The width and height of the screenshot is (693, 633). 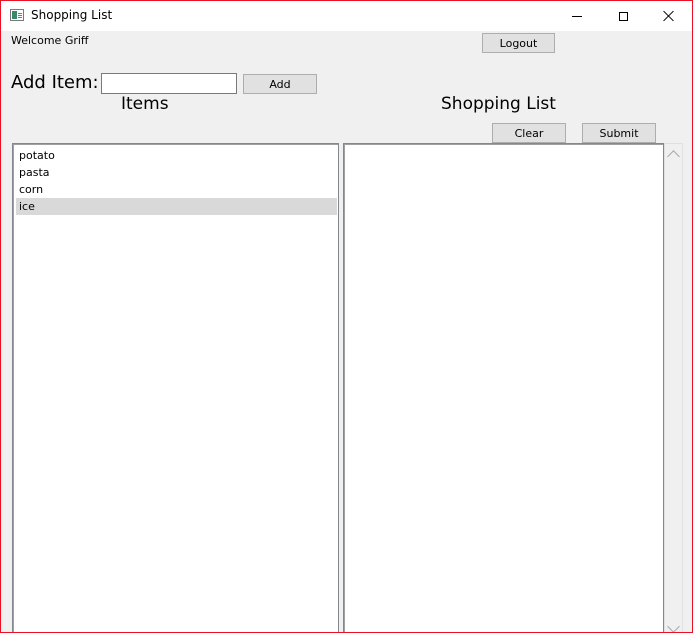 I want to click on minimize-icon, so click(x=577, y=16).